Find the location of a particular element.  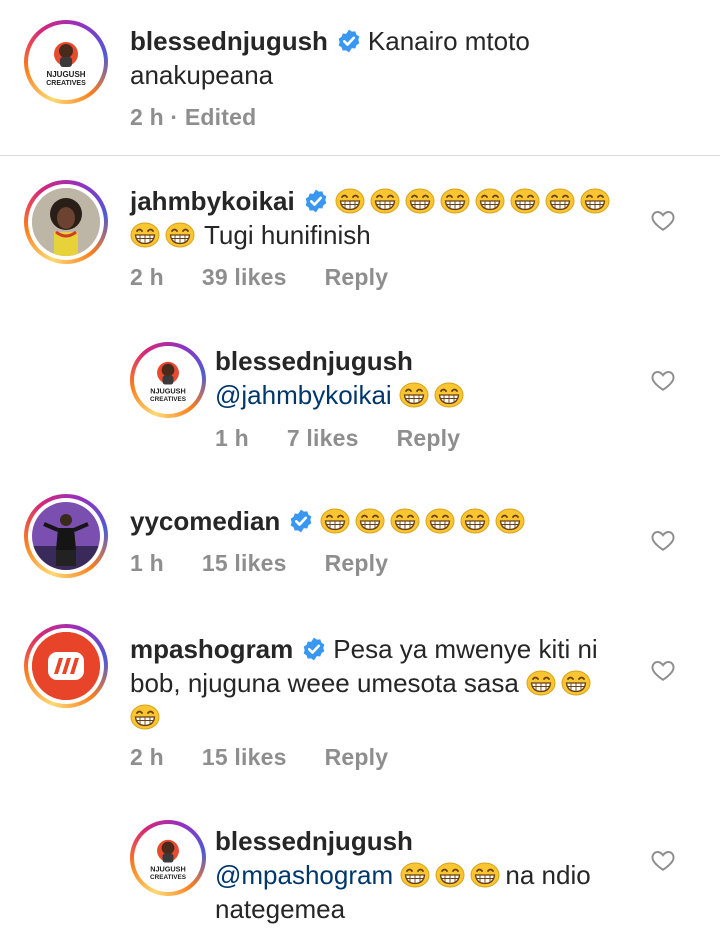

comment-username: jahmbykoikai is located at coordinates (212, 201).